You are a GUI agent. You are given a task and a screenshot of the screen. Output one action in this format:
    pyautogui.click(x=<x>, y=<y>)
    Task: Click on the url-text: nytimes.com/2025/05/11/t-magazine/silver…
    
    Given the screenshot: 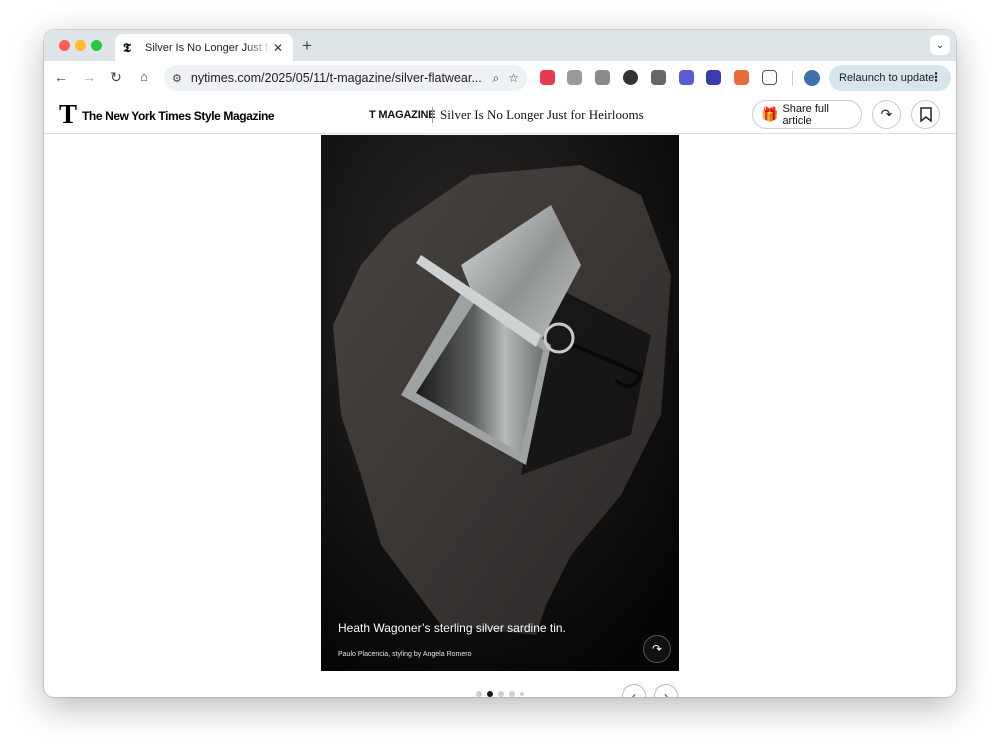 What is the action you would take?
    pyautogui.click(x=337, y=78)
    